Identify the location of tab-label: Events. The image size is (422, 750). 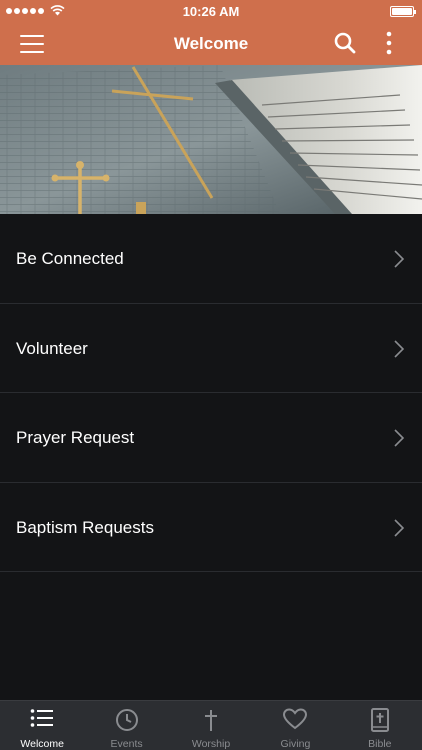
(126, 744).